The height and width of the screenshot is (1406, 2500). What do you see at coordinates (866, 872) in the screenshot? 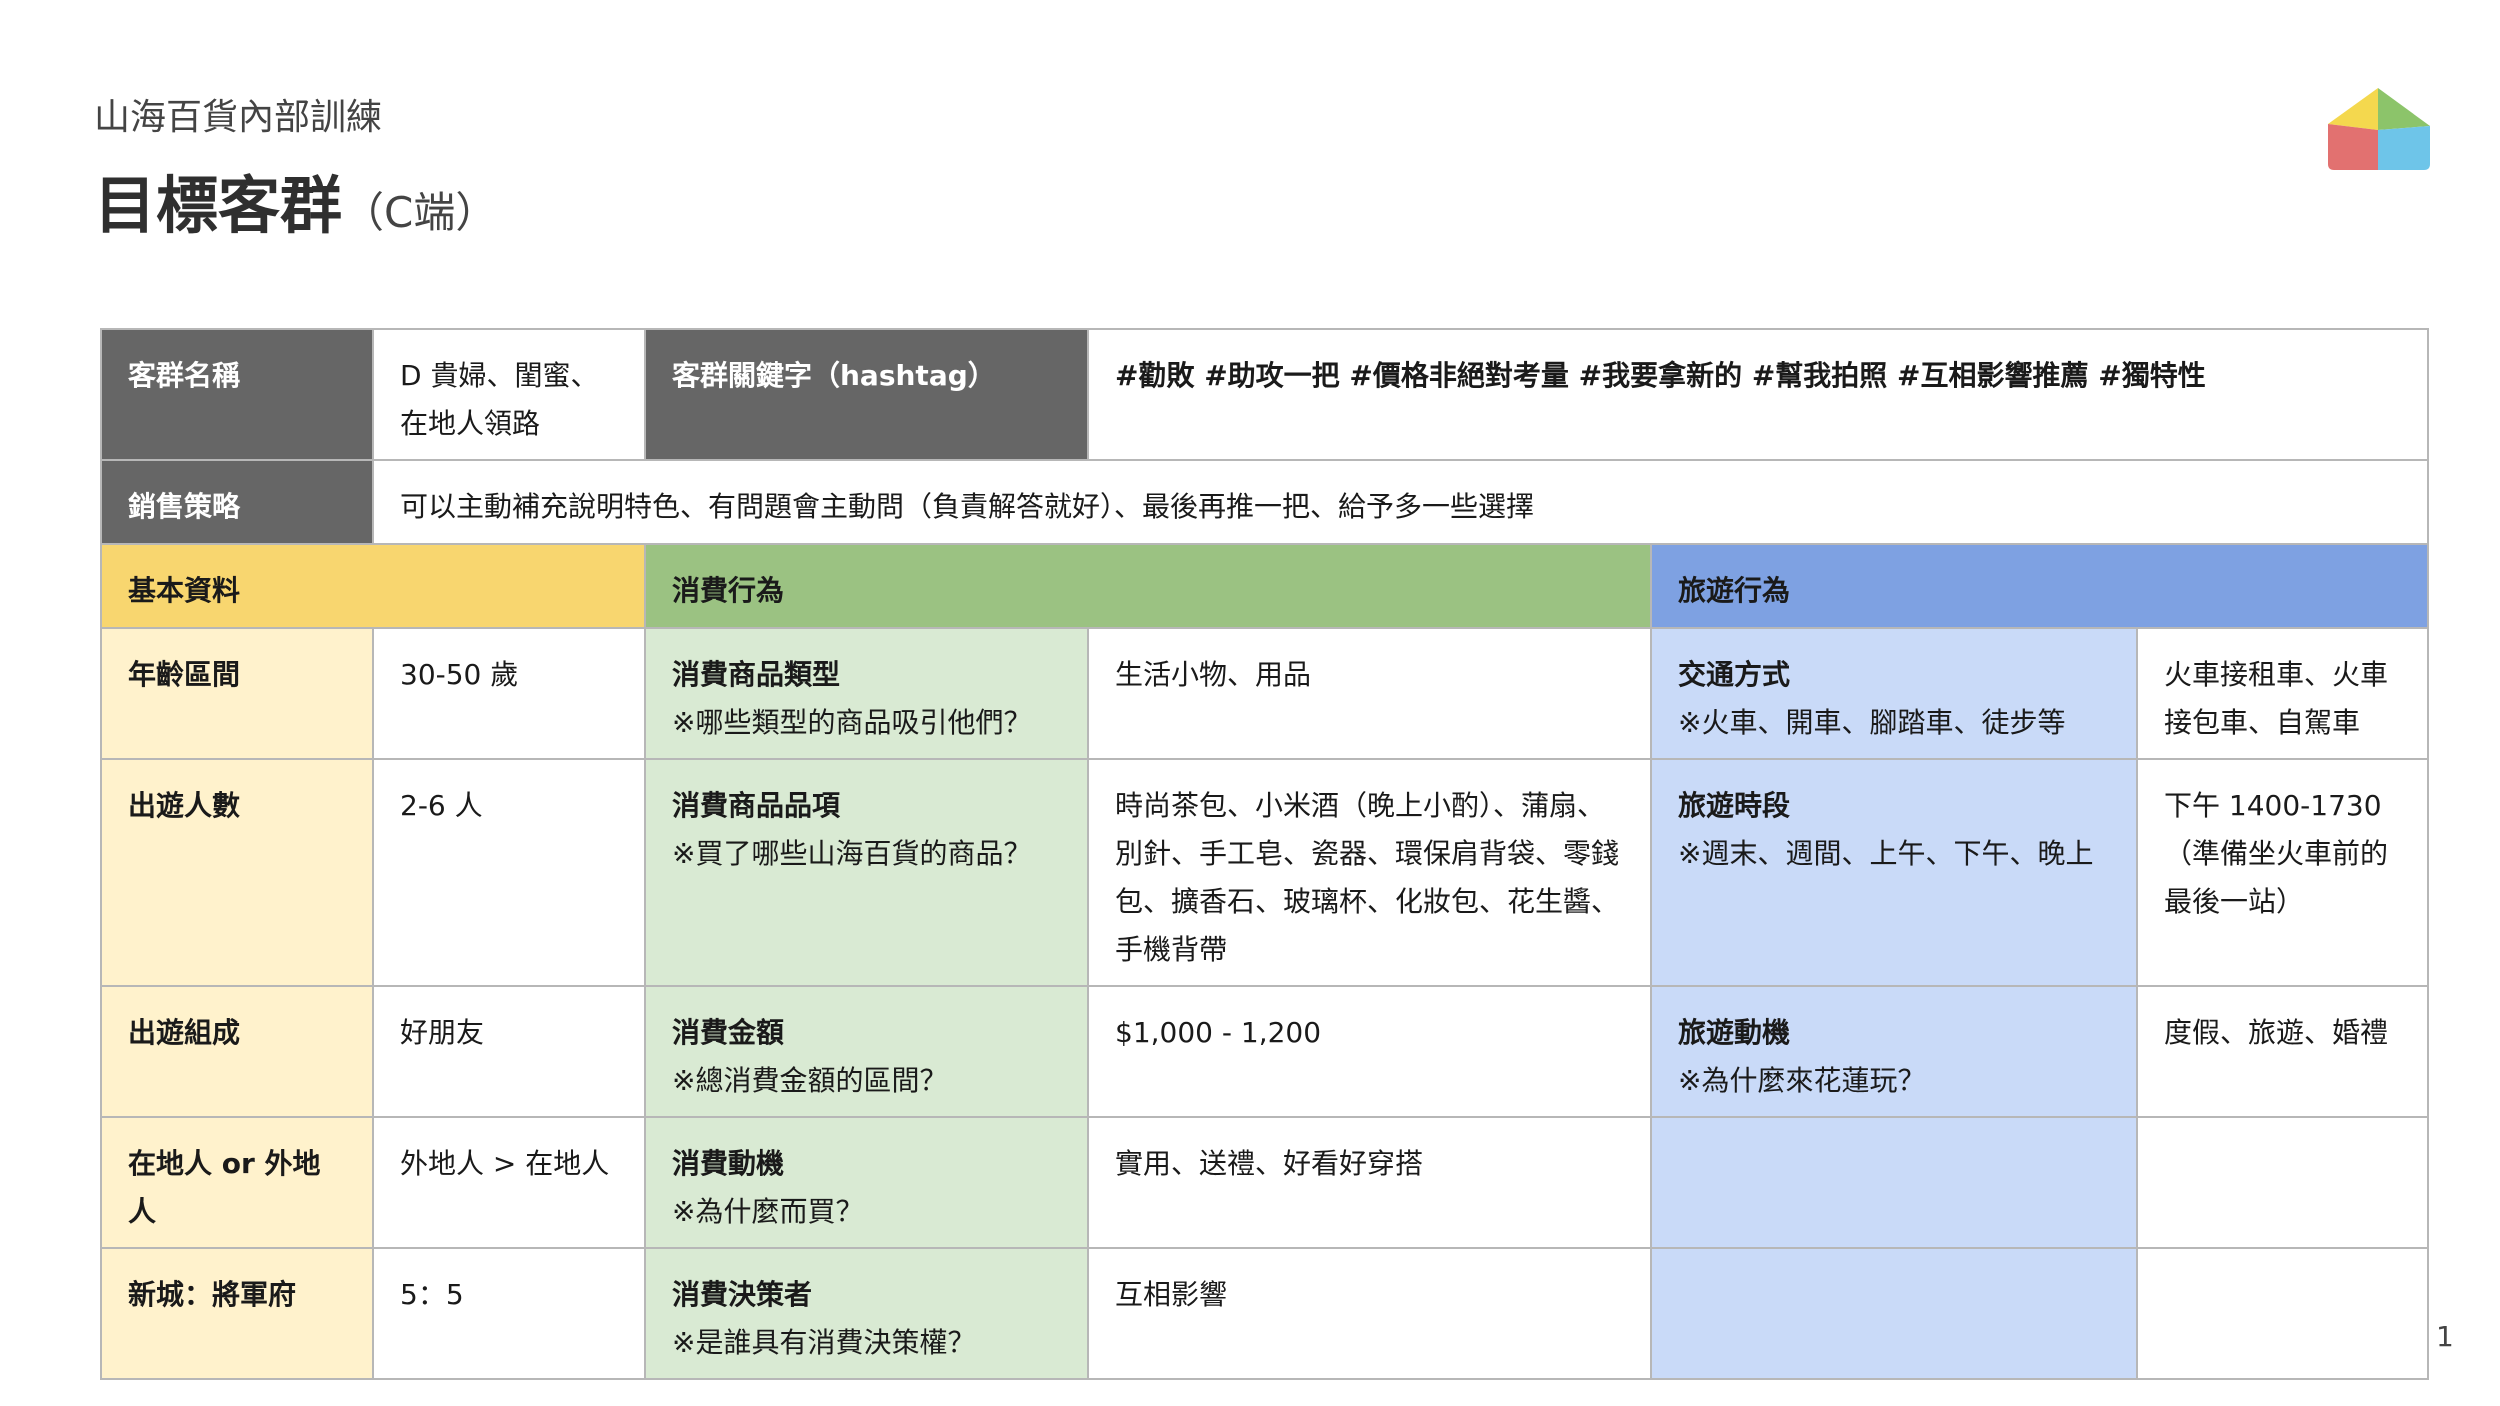
I see `spend-cell: 消費商品品項 ※買了哪些山海百貨的商品？` at bounding box center [866, 872].